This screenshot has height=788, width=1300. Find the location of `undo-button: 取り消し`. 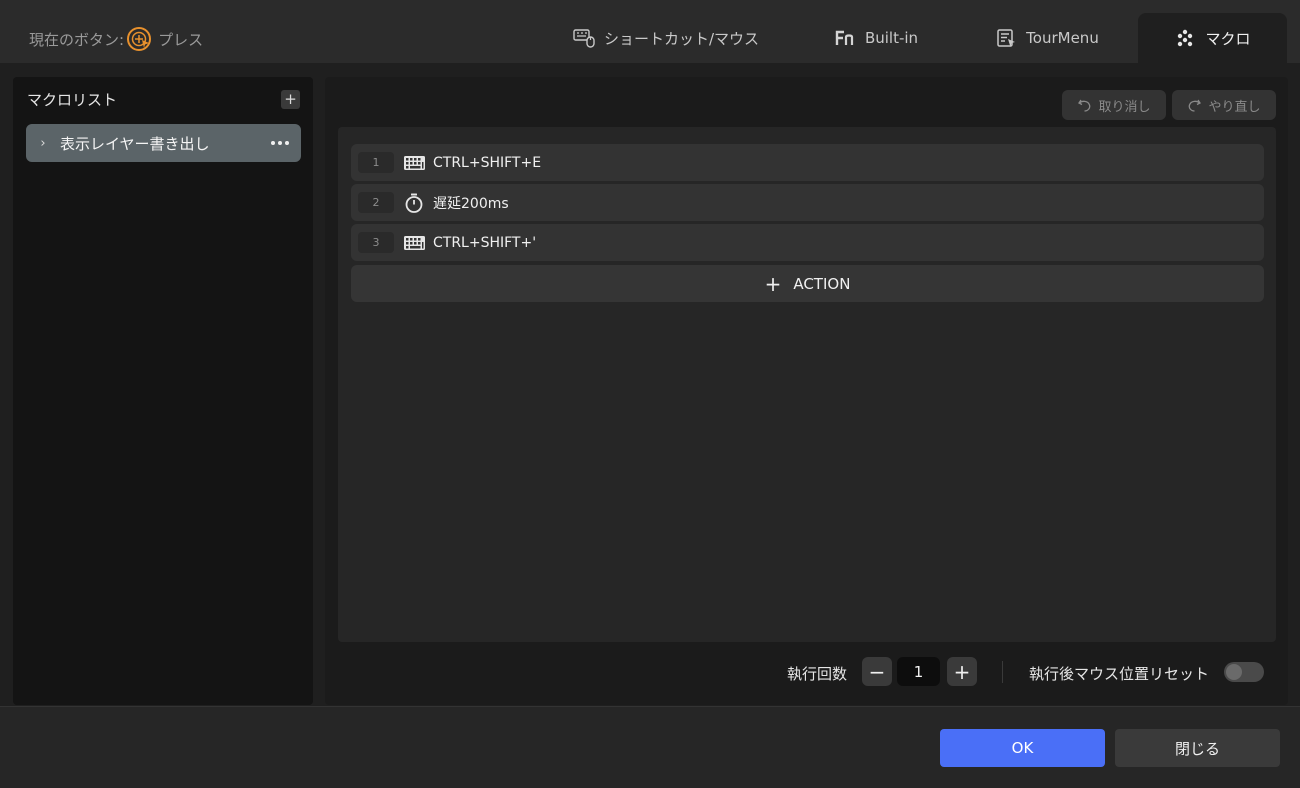

undo-button: 取り消し is located at coordinates (1114, 105).